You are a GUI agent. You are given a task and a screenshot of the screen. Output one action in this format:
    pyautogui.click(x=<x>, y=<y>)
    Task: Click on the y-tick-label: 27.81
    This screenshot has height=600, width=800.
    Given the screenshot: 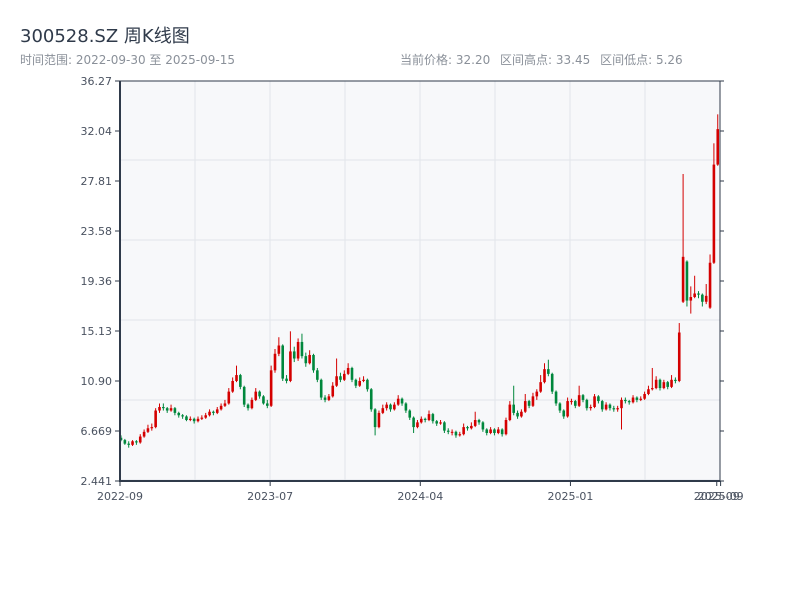 What is the action you would take?
    pyautogui.click(x=97, y=181)
    